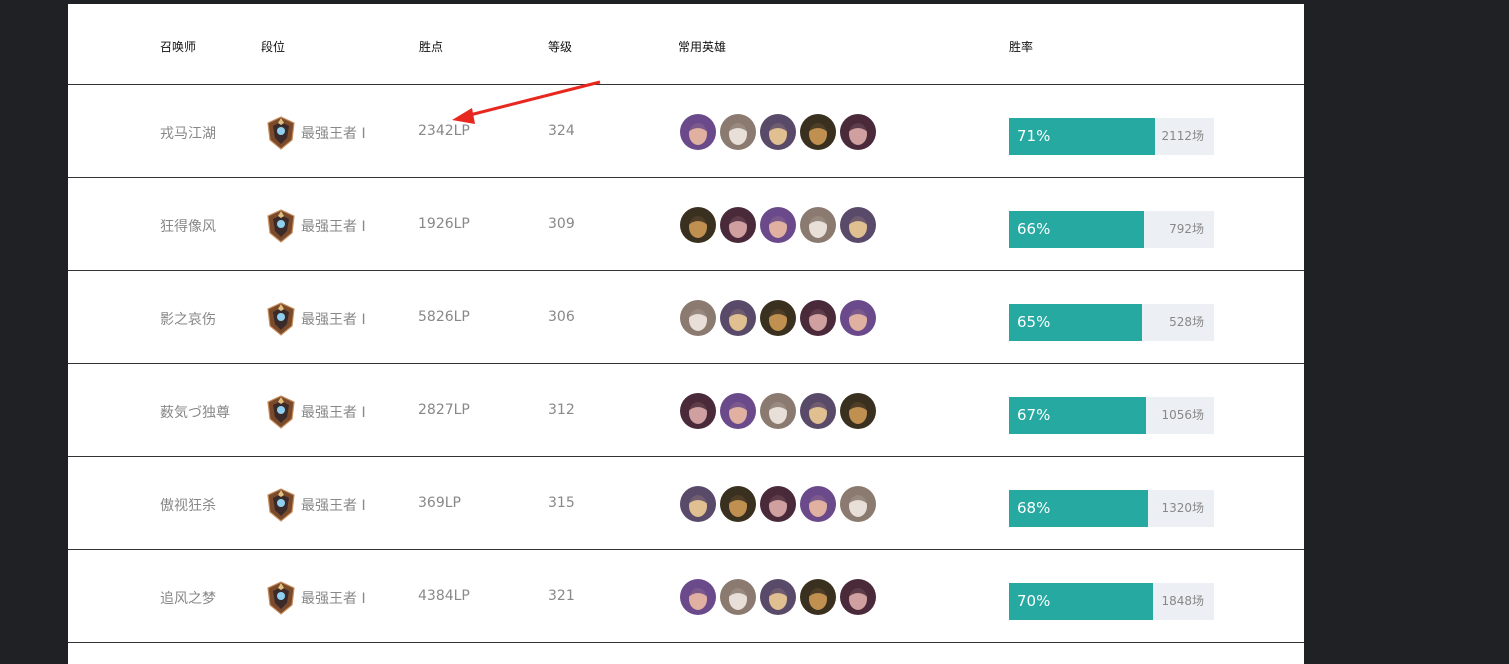  I want to click on level-value: 321, so click(561, 596).